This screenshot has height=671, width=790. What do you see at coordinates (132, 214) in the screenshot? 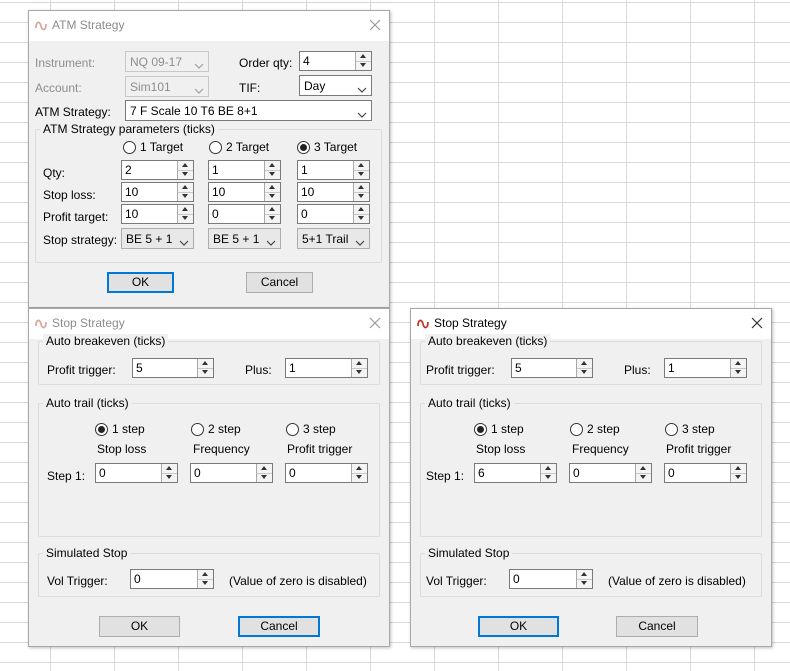
I see `profit-target-1-value: 10` at bounding box center [132, 214].